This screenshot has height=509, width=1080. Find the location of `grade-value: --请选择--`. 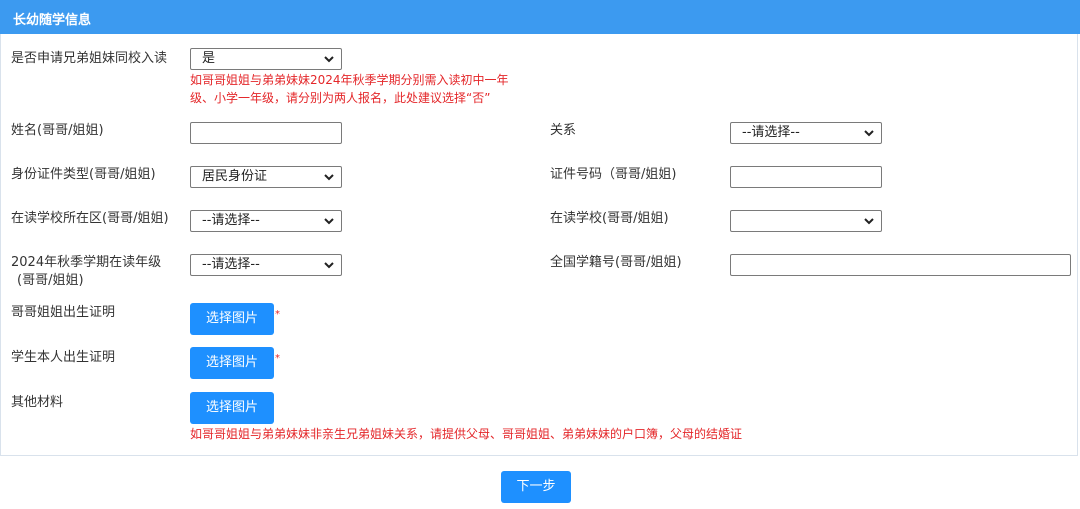

grade-value: --请选择-- is located at coordinates (231, 264).